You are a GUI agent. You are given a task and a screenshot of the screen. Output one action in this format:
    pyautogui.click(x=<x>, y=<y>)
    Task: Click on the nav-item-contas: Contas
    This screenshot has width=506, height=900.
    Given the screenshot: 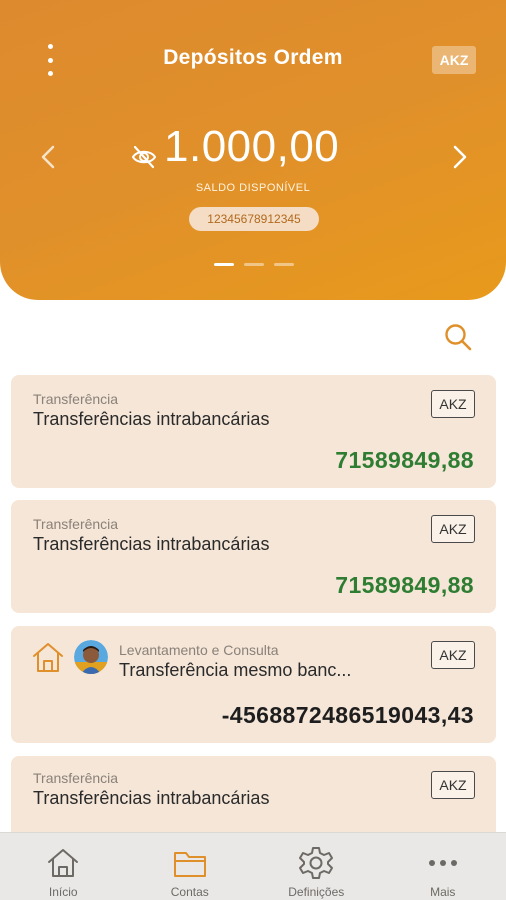 What is the action you would take?
    pyautogui.click(x=190, y=866)
    